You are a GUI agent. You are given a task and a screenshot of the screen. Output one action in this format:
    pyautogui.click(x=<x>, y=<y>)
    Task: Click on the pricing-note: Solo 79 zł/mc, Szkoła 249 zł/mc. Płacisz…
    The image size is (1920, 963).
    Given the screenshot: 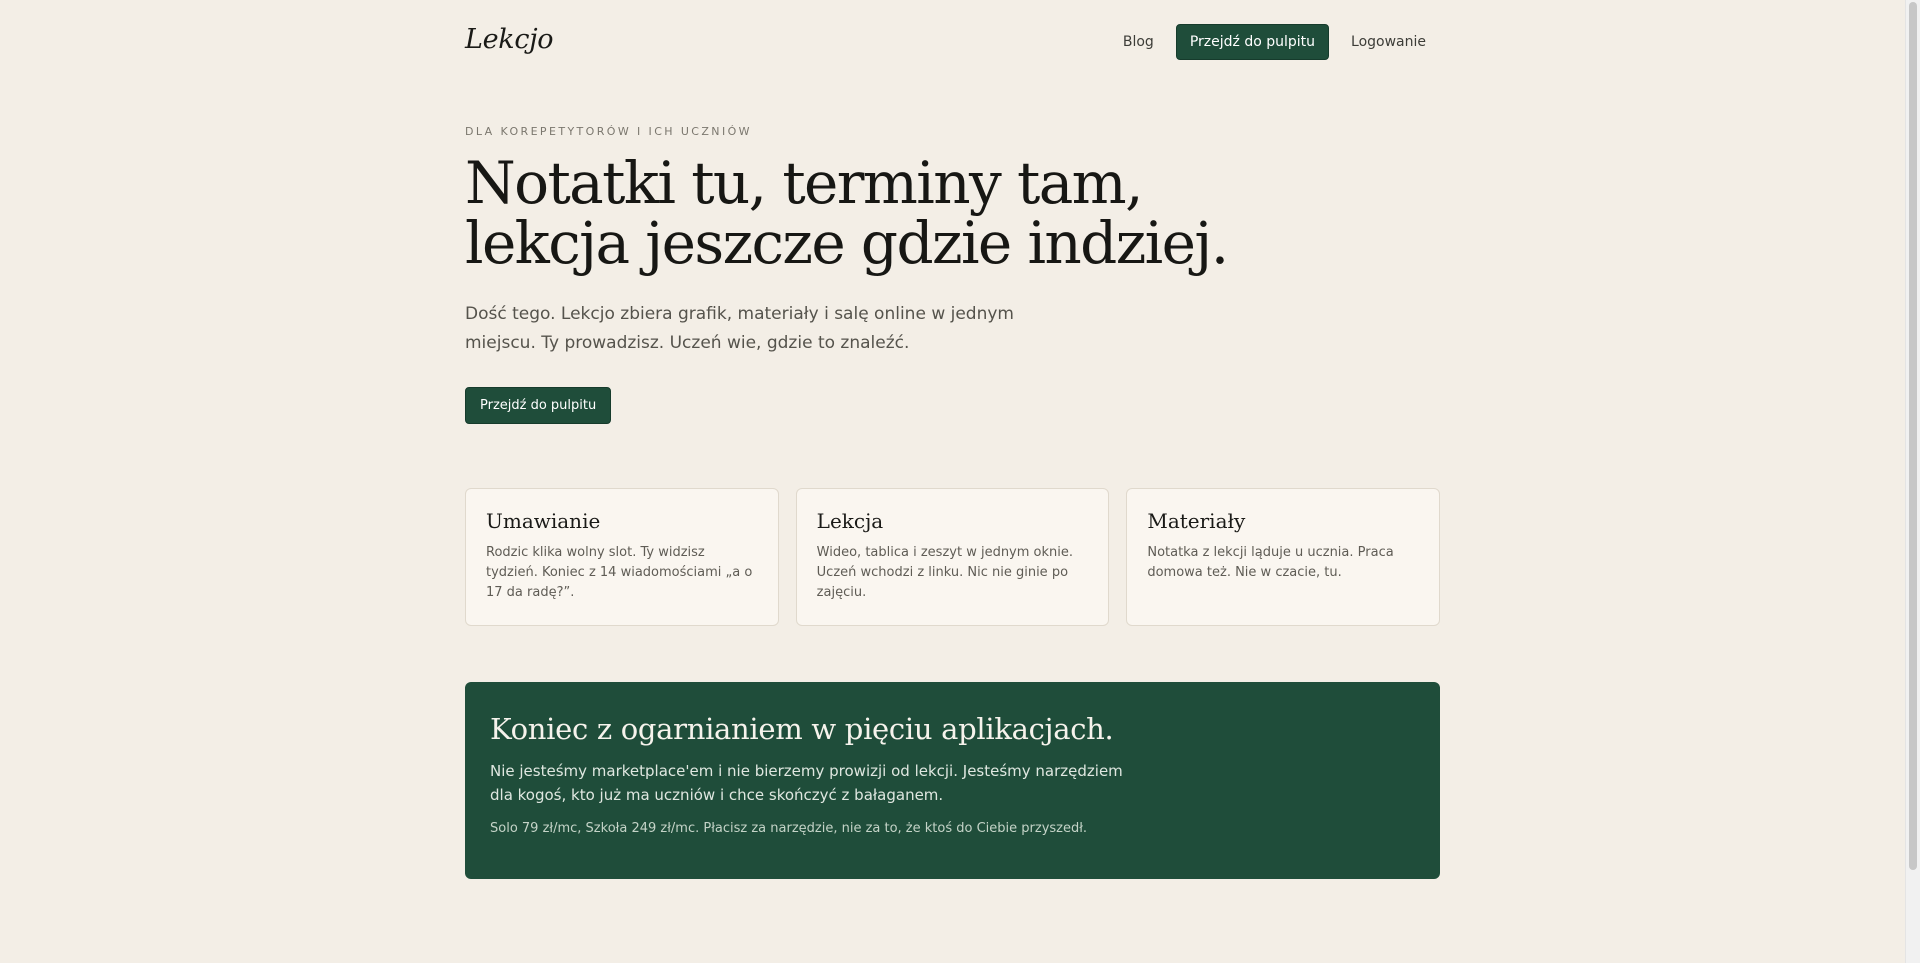 What is the action you would take?
    pyautogui.click(x=789, y=828)
    